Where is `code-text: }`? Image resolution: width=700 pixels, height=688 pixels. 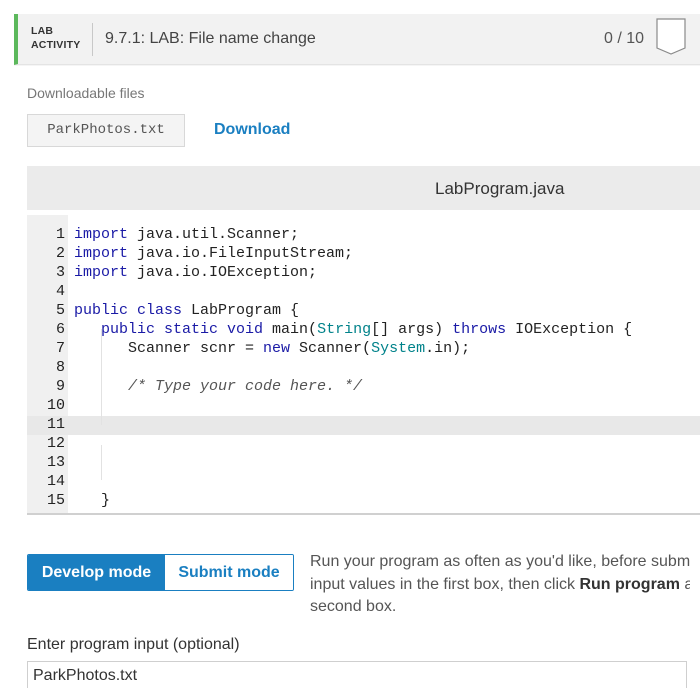
code-text: } is located at coordinates (92, 500).